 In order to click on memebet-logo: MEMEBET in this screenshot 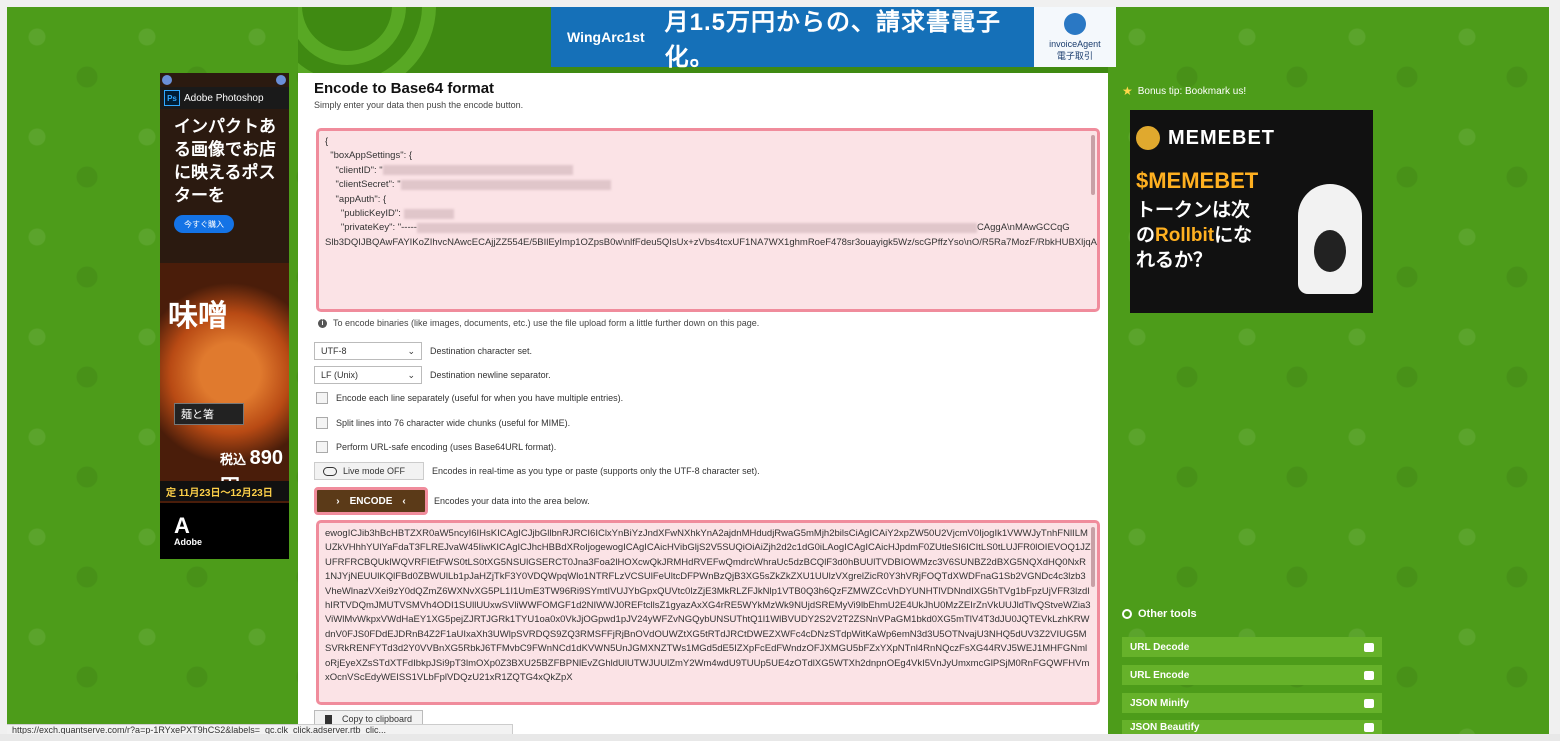, I will do `click(1205, 138)`.